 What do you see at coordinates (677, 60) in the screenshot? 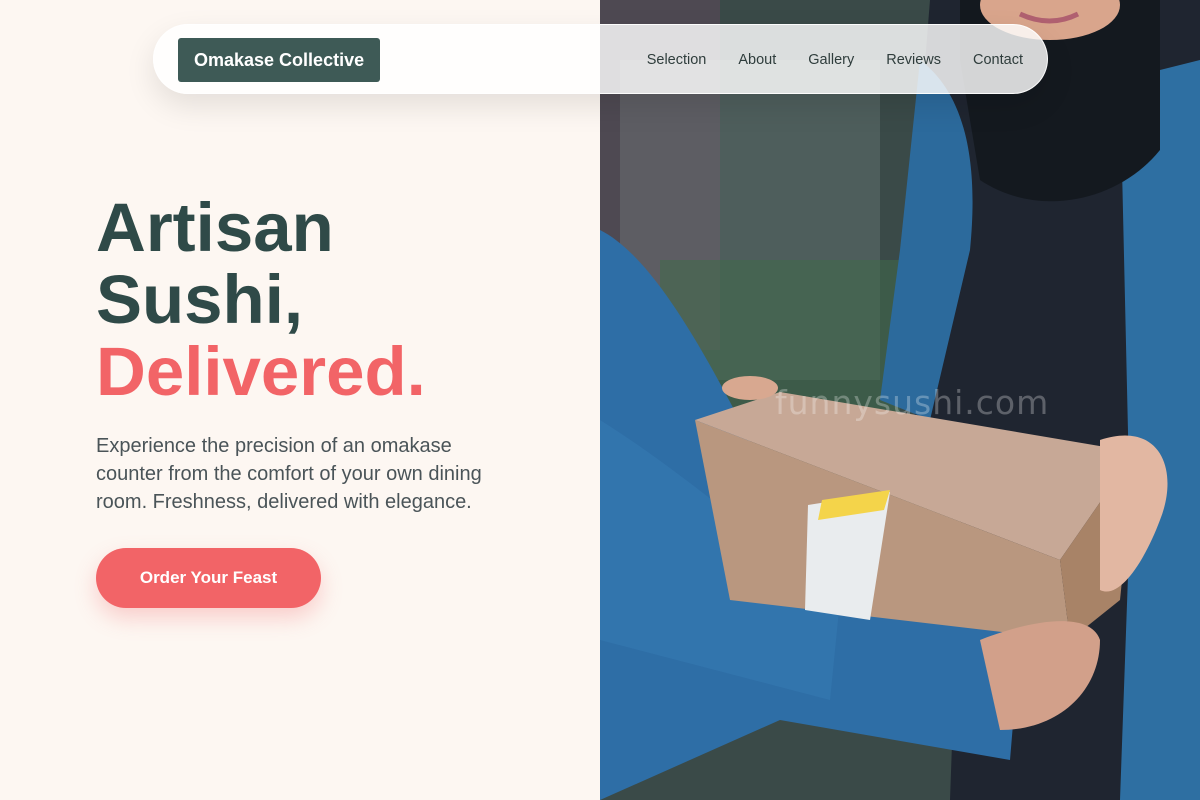
I see `nav-link-selection: Selection` at bounding box center [677, 60].